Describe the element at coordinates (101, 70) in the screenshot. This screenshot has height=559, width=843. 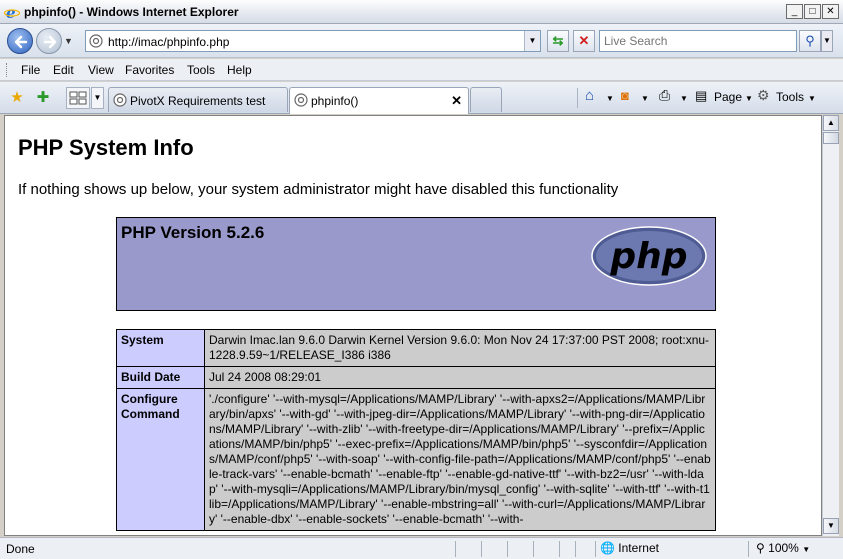
I see `menu-view: View` at that location.